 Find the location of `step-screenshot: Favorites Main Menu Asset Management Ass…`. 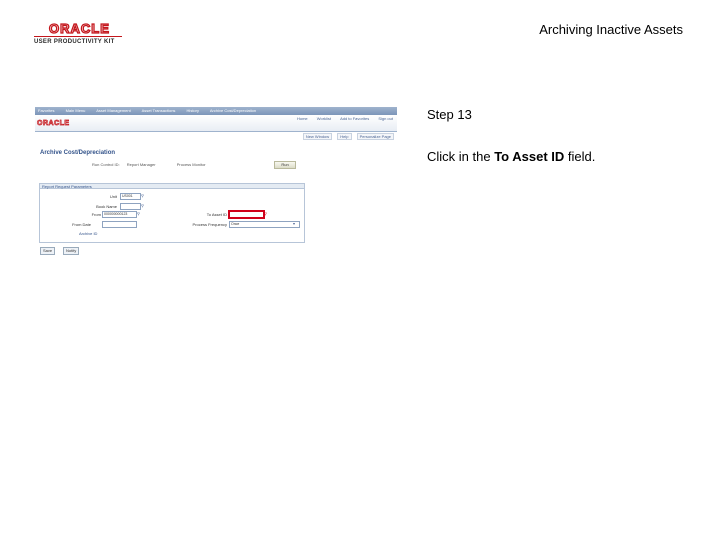

step-screenshot: Favorites Main Menu Asset Management Ass… is located at coordinates (216, 182).